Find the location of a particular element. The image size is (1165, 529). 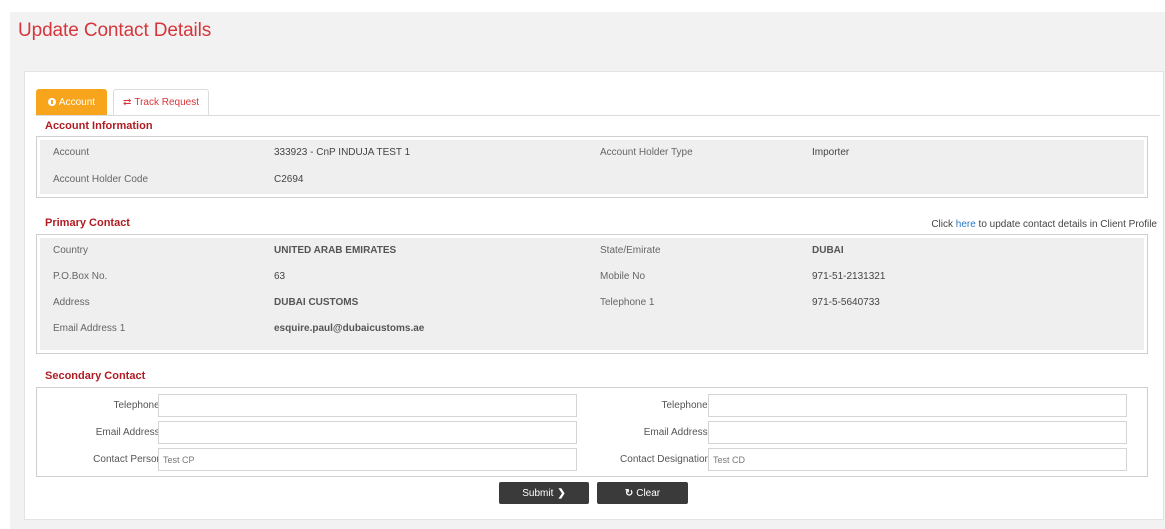

contact-person-input is located at coordinates (367, 459).